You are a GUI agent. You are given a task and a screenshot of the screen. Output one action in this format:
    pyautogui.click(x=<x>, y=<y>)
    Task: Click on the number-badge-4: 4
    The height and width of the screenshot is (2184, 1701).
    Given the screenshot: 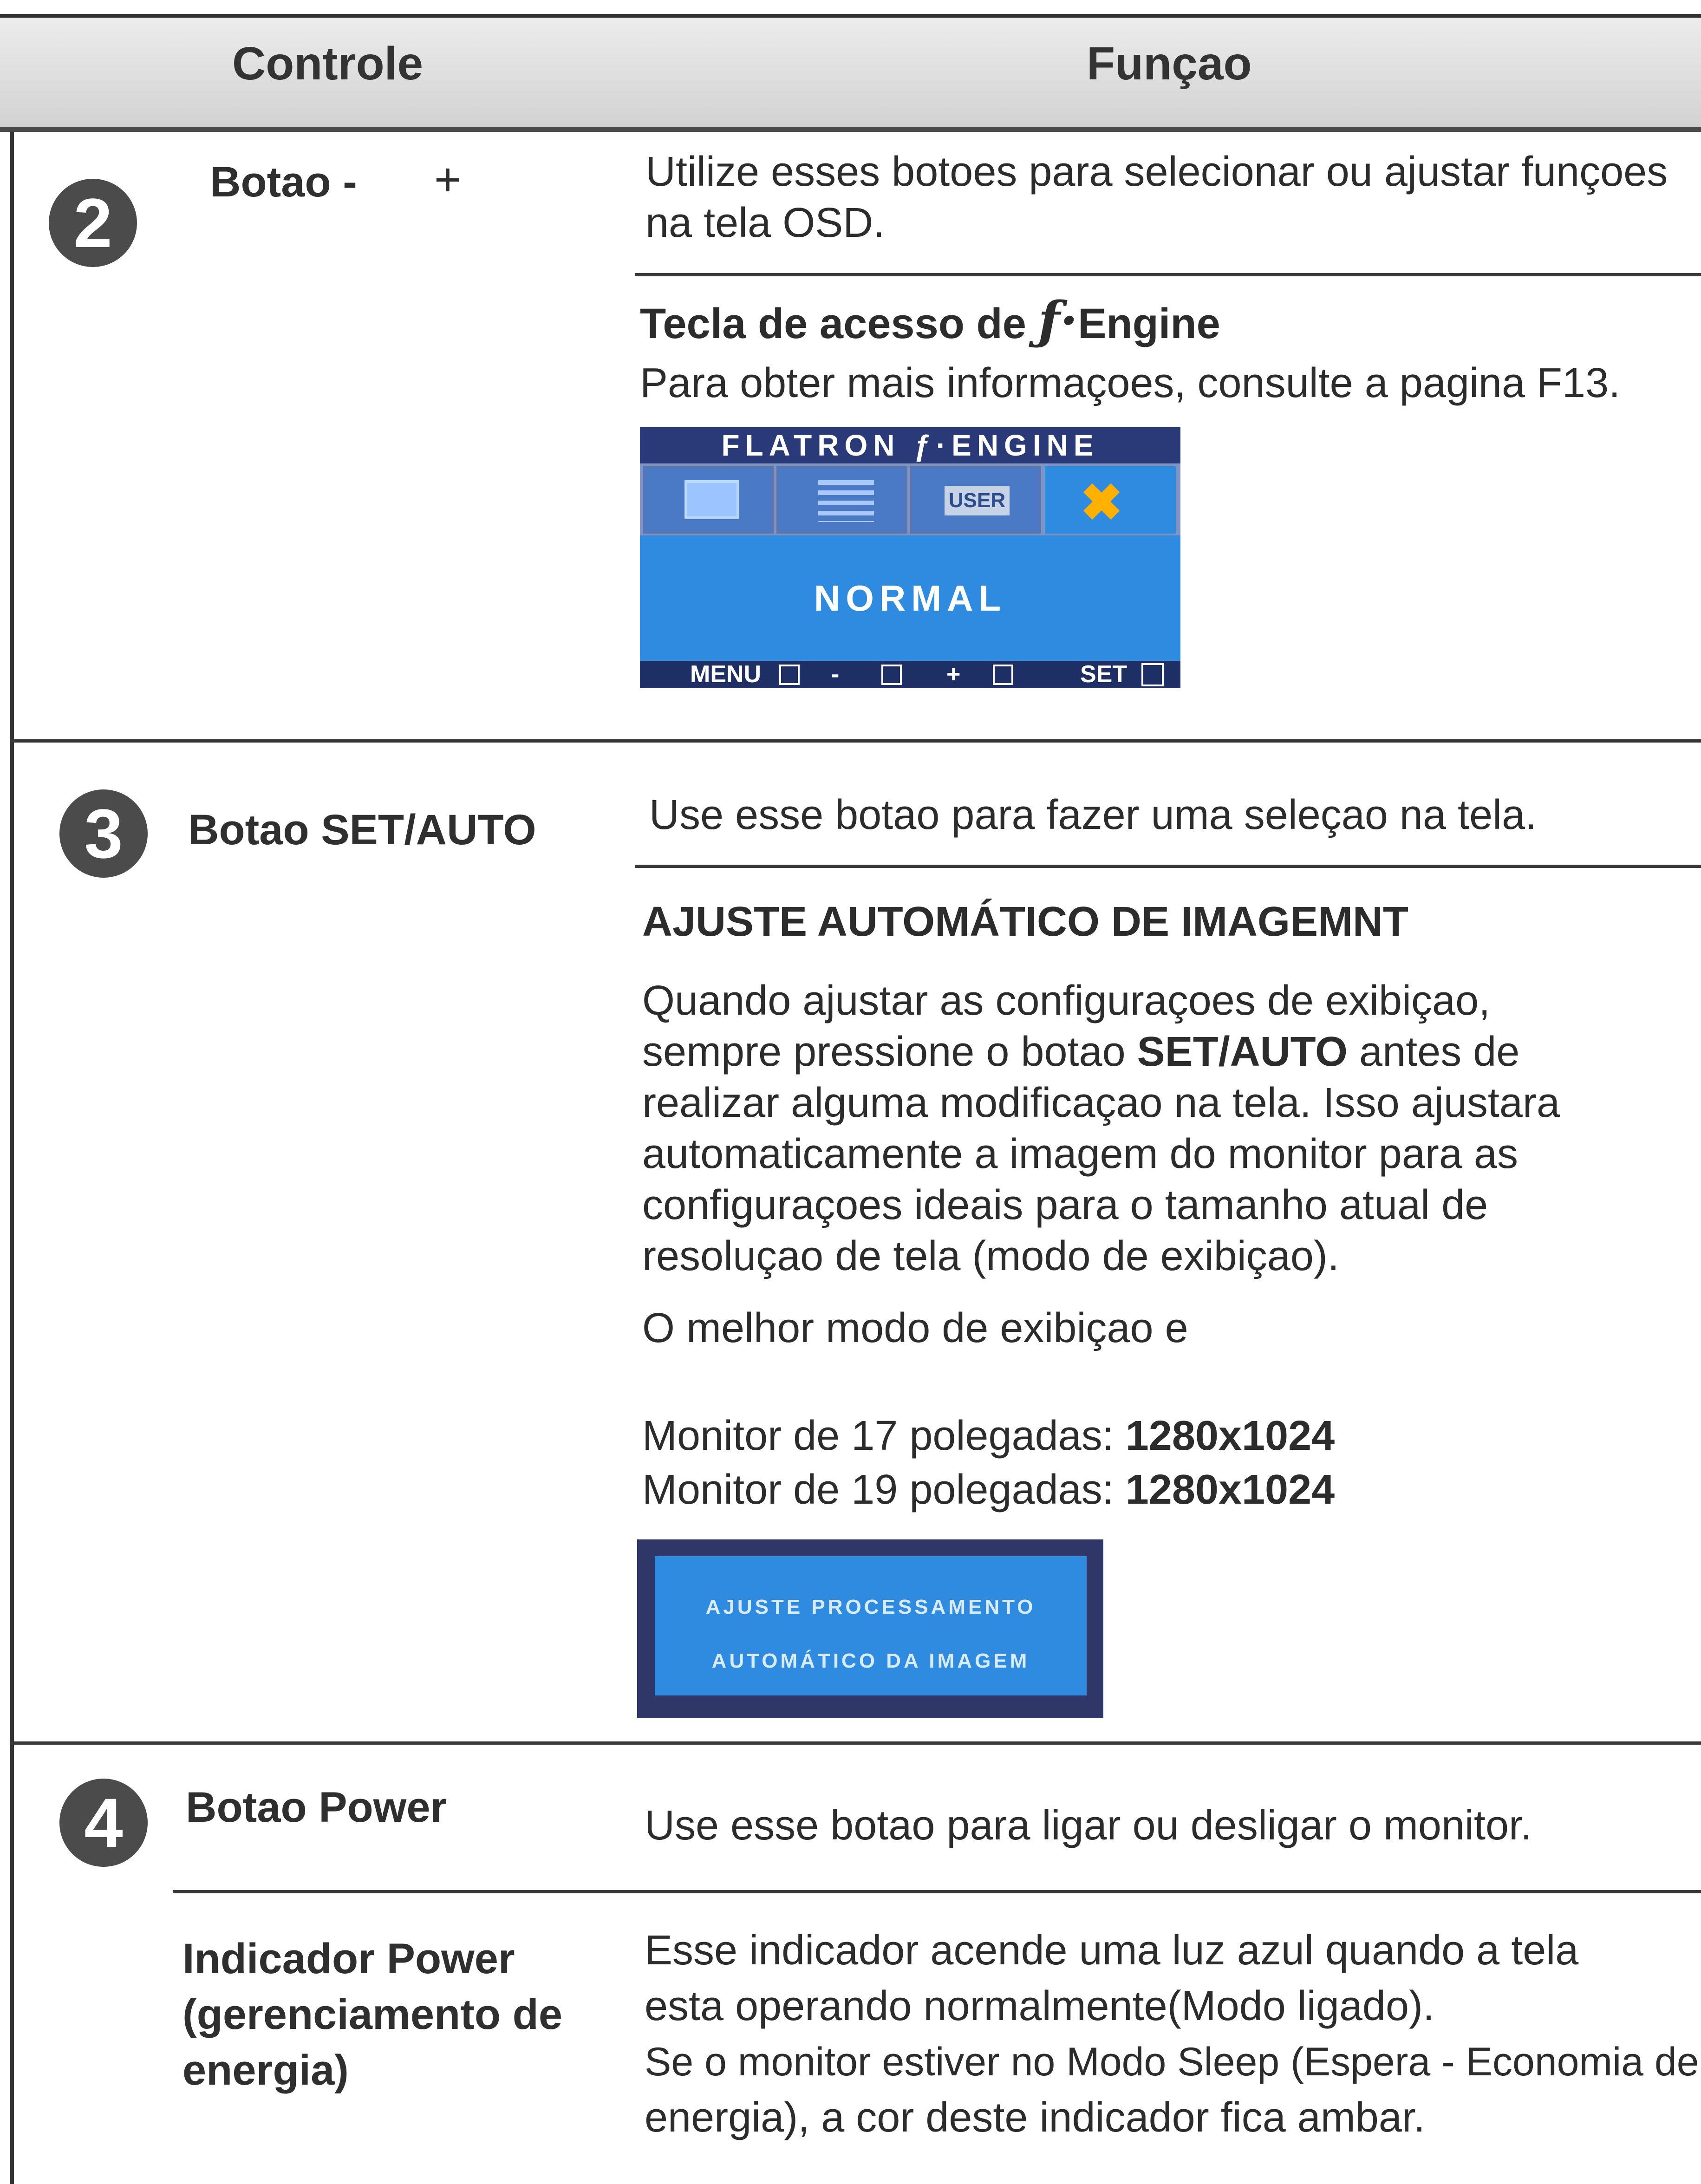 What is the action you would take?
    pyautogui.click(x=103, y=1823)
    